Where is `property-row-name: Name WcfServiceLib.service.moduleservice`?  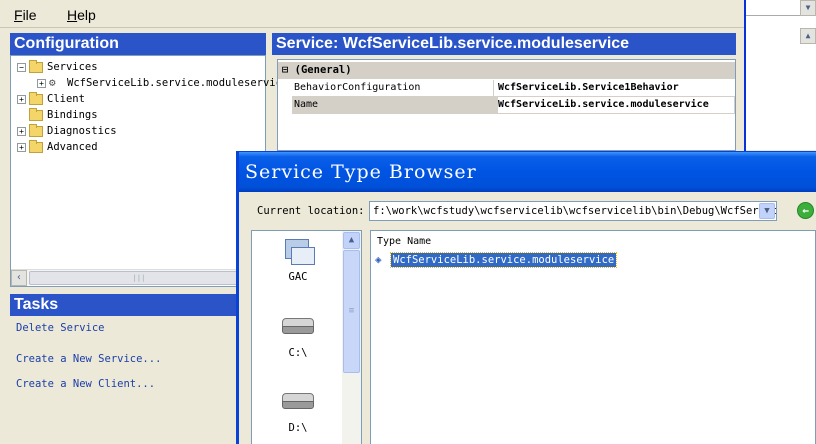
property-row-name: Name WcfServiceLib.service.moduleservice is located at coordinates (513, 105).